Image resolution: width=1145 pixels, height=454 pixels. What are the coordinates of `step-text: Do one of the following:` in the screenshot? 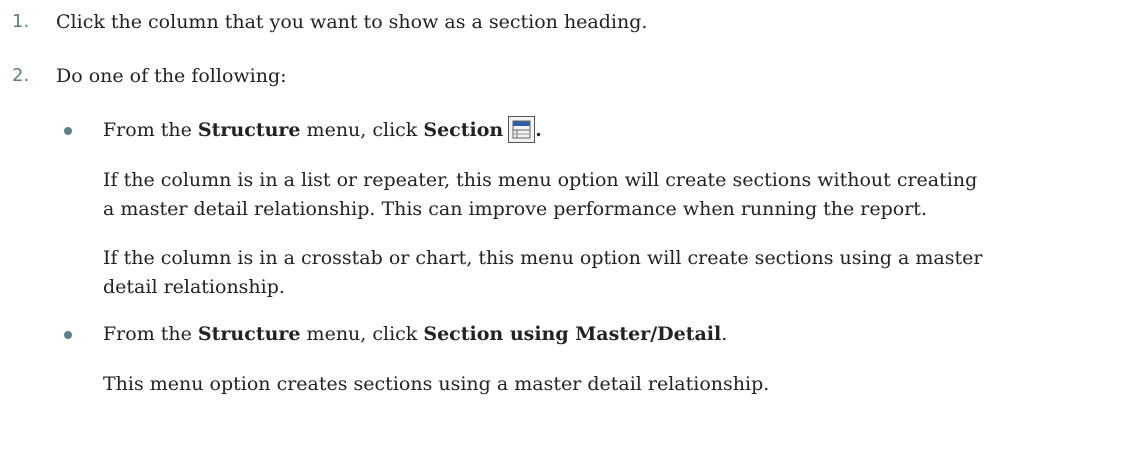 It's located at (171, 76).